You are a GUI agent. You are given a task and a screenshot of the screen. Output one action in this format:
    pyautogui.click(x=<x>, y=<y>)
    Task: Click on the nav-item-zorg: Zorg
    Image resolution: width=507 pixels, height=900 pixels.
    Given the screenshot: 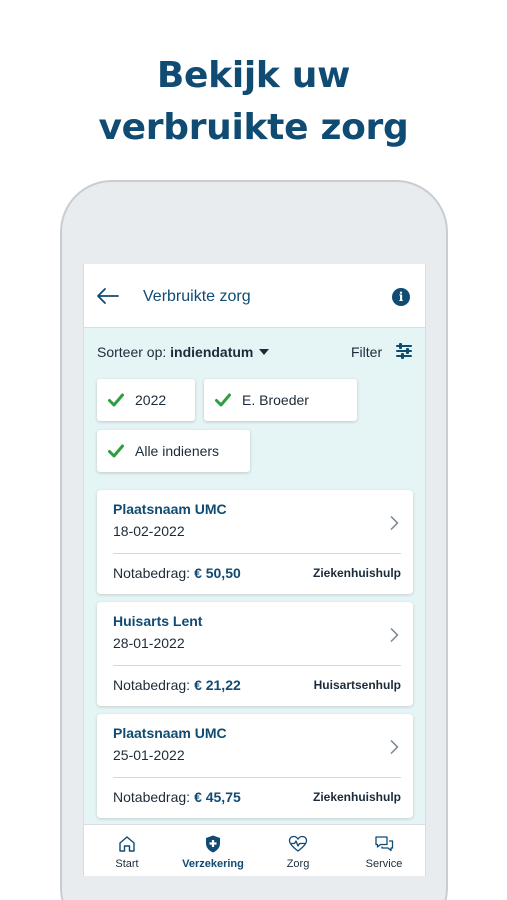 What is the action you would take?
    pyautogui.click(x=298, y=850)
    